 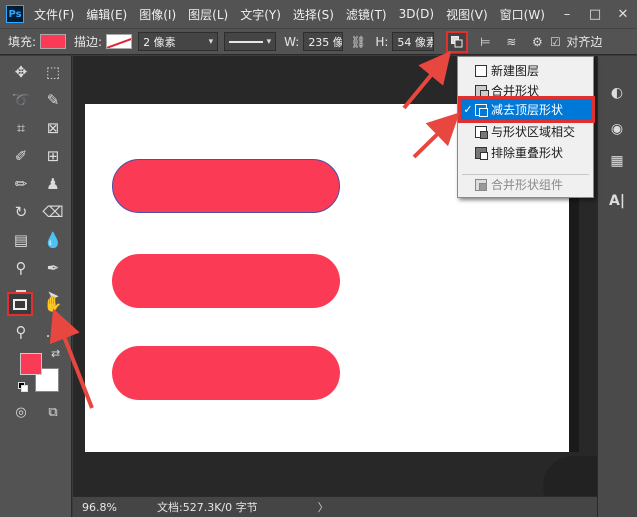 What do you see at coordinates (515, 71) in the screenshot?
I see `menu-item-label: 新建图层` at bounding box center [515, 71].